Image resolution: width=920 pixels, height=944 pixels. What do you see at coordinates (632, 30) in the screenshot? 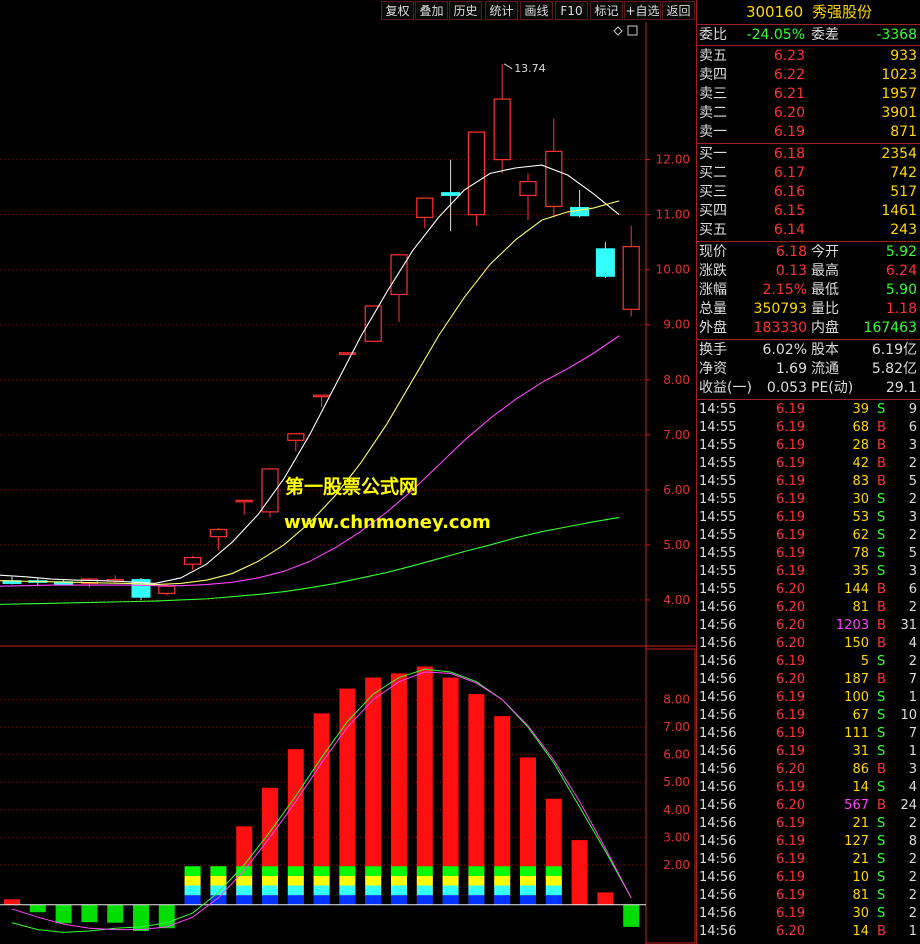
I see `expand-icon` at bounding box center [632, 30].